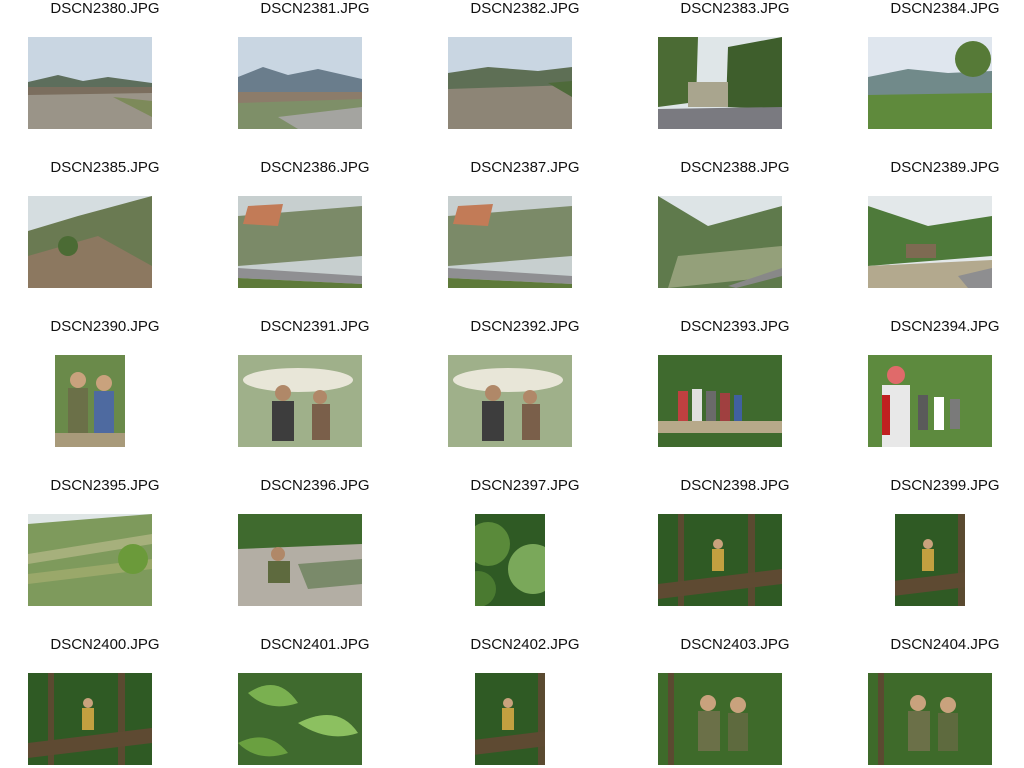 This screenshot has height=768, width=1024. Describe the element at coordinates (945, 167) in the screenshot. I see `photo-filename: DSCN2389.JPG` at that location.